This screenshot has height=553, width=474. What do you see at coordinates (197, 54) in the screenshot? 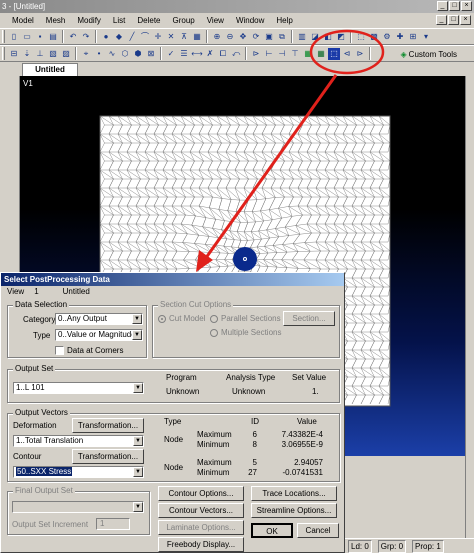
I see `measure-icon: ⟷` at bounding box center [197, 54].